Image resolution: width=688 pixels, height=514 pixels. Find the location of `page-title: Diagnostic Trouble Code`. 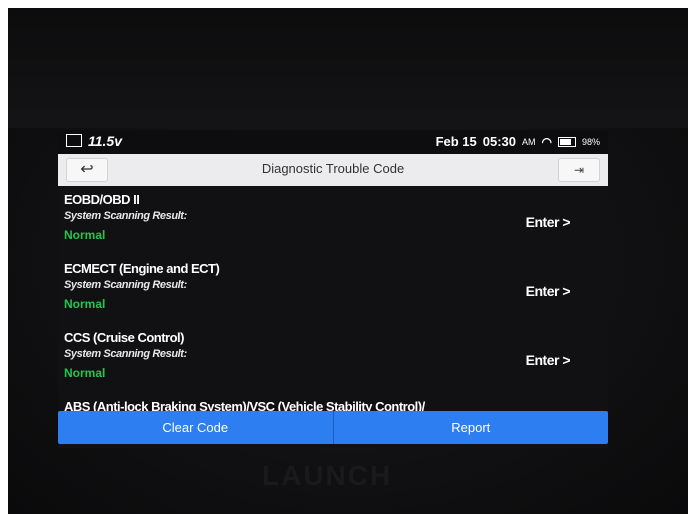

page-title: Diagnostic Trouble Code is located at coordinates (333, 168).